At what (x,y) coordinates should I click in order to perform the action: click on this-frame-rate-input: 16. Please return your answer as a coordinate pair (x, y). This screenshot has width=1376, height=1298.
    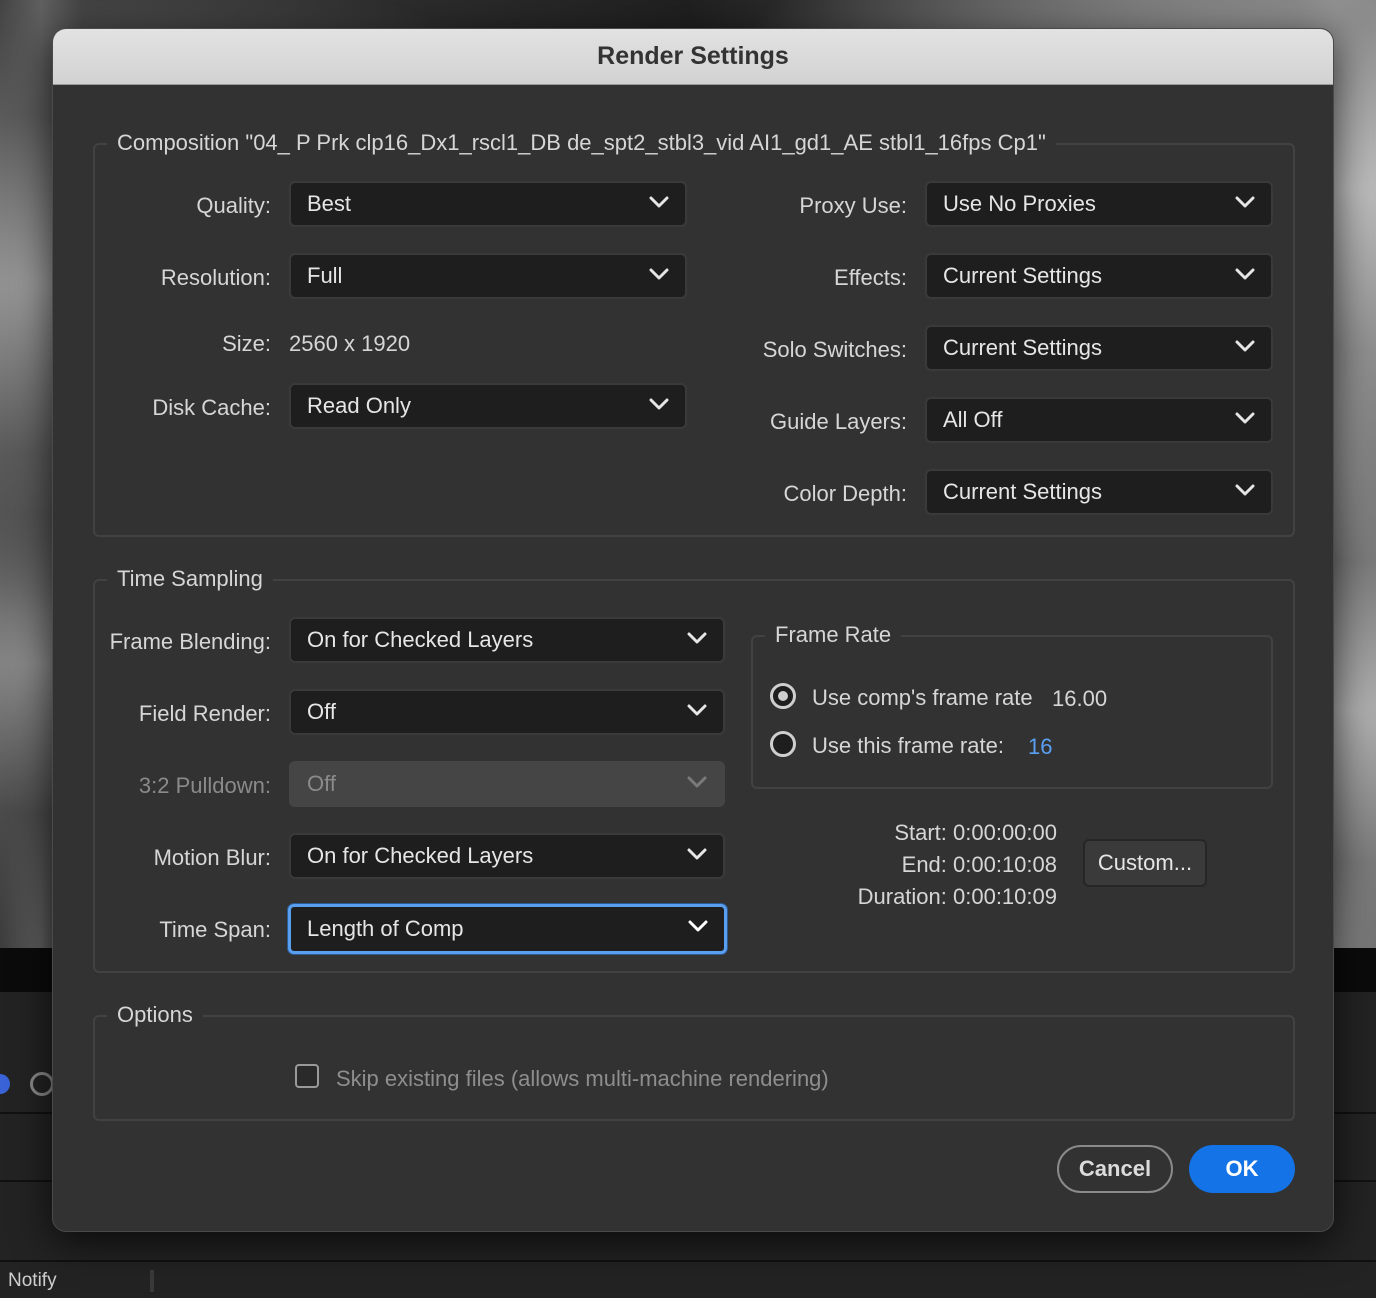
    Looking at the image, I should click on (1040, 747).